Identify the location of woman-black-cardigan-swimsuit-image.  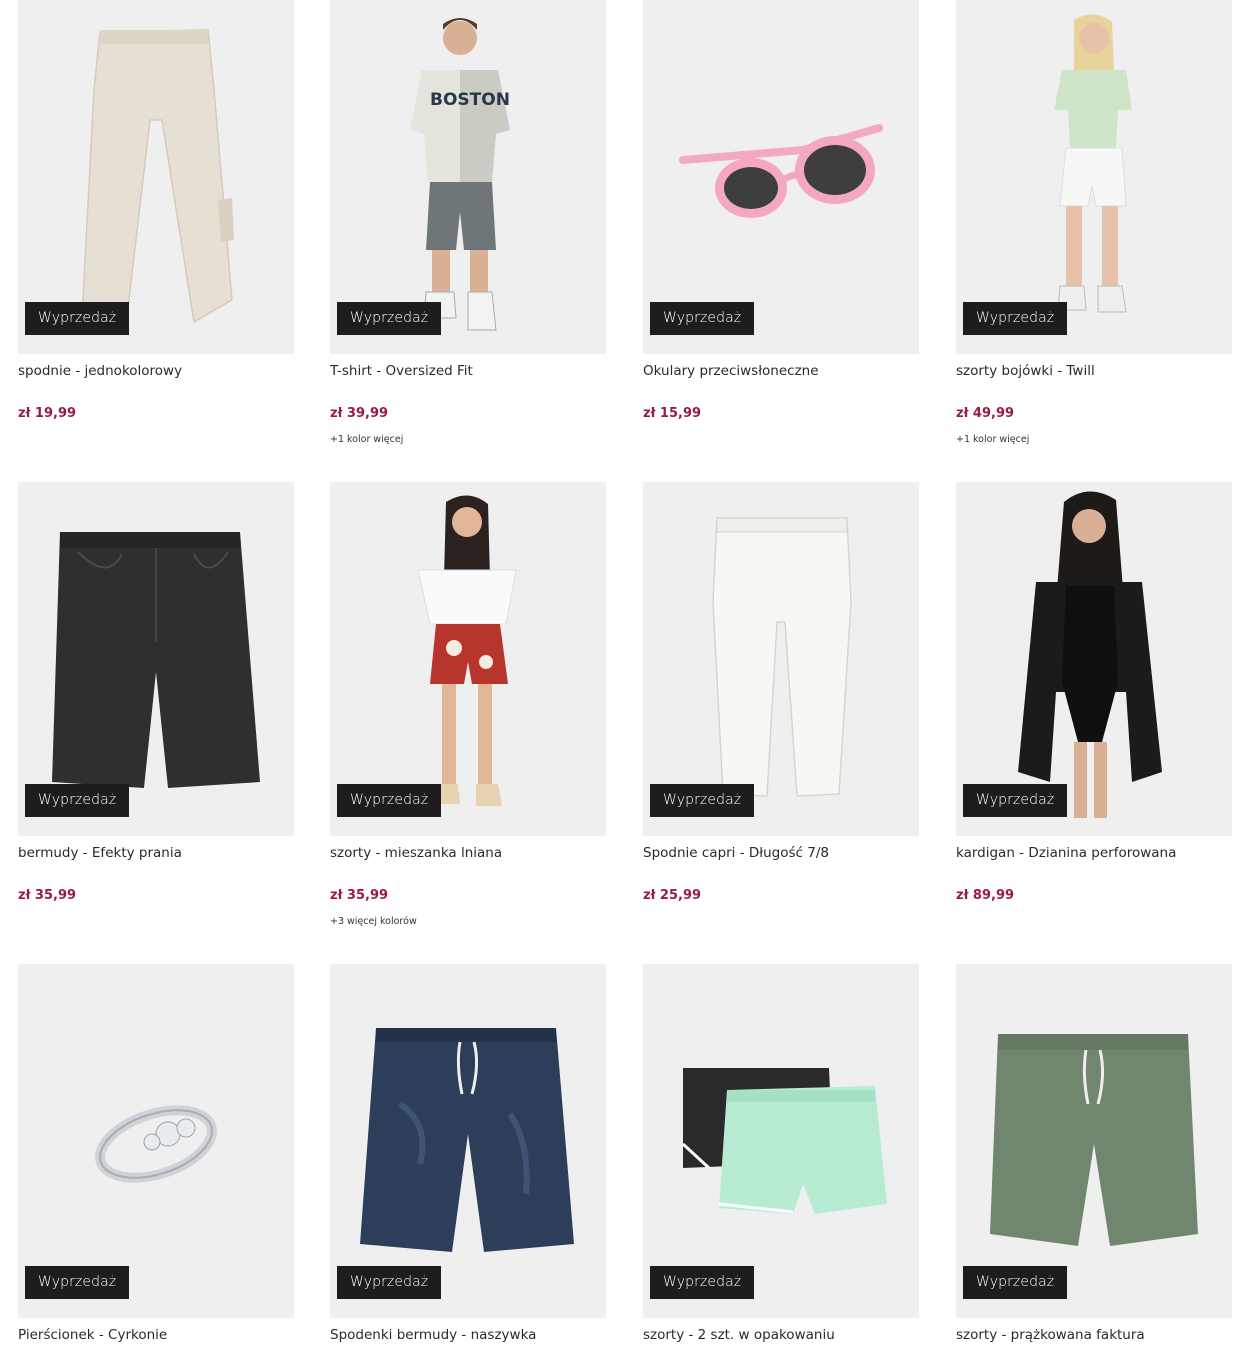
(1090, 654).